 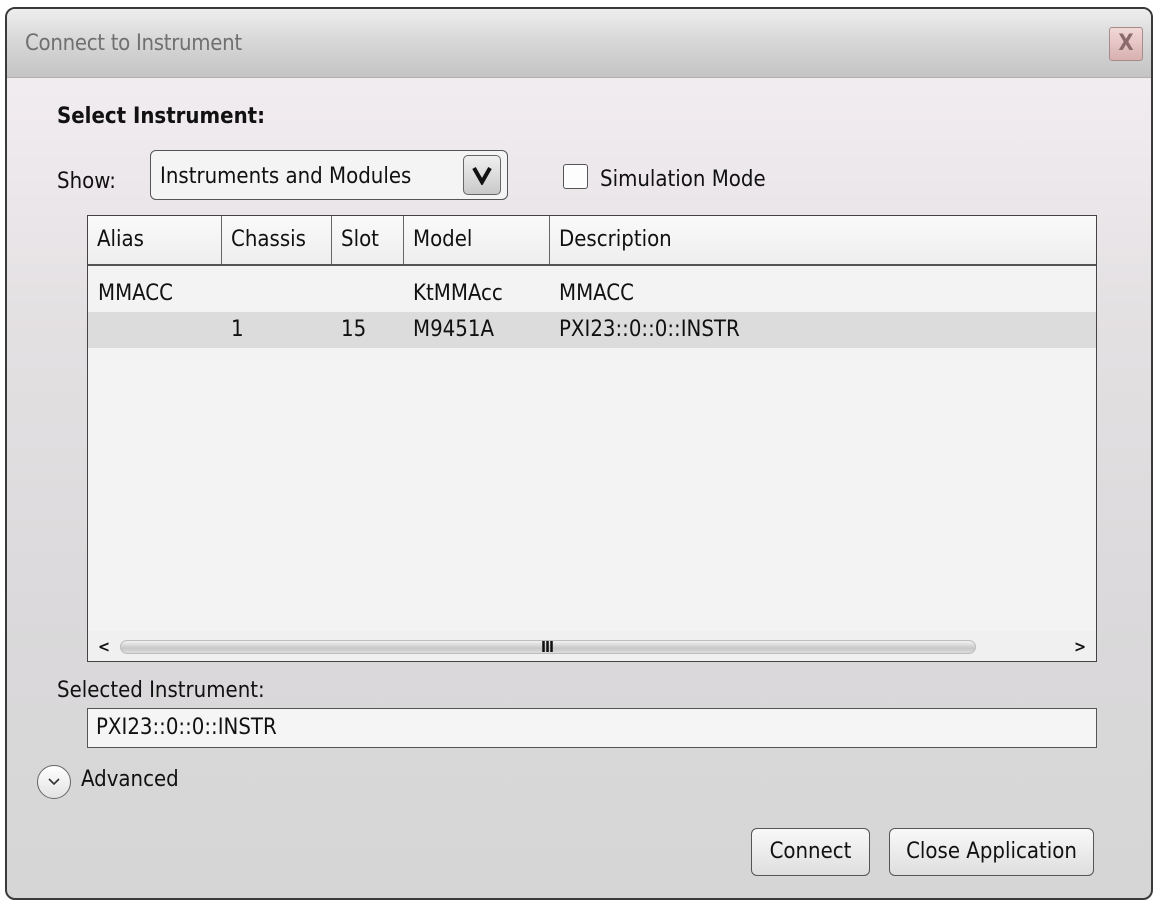 What do you see at coordinates (477, 240) in the screenshot?
I see `column-header-model: Model` at bounding box center [477, 240].